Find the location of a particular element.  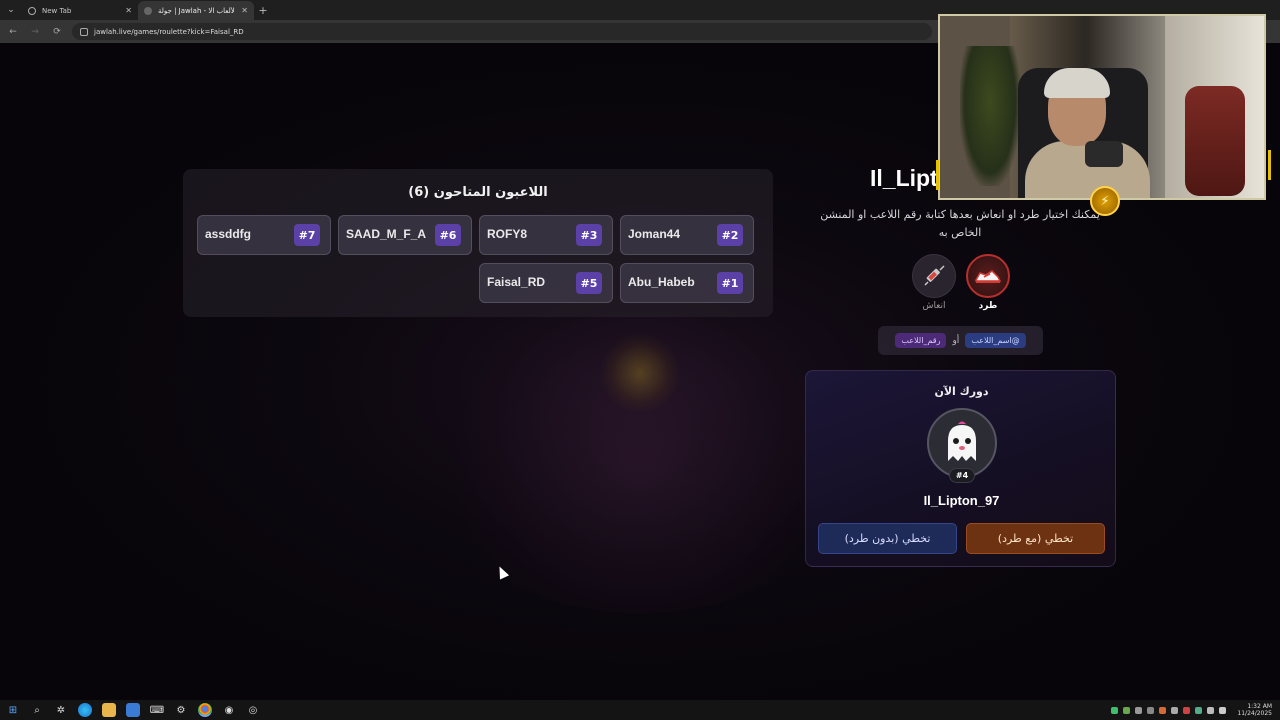

kick-action-button: طرد is located at coordinates (988, 282).